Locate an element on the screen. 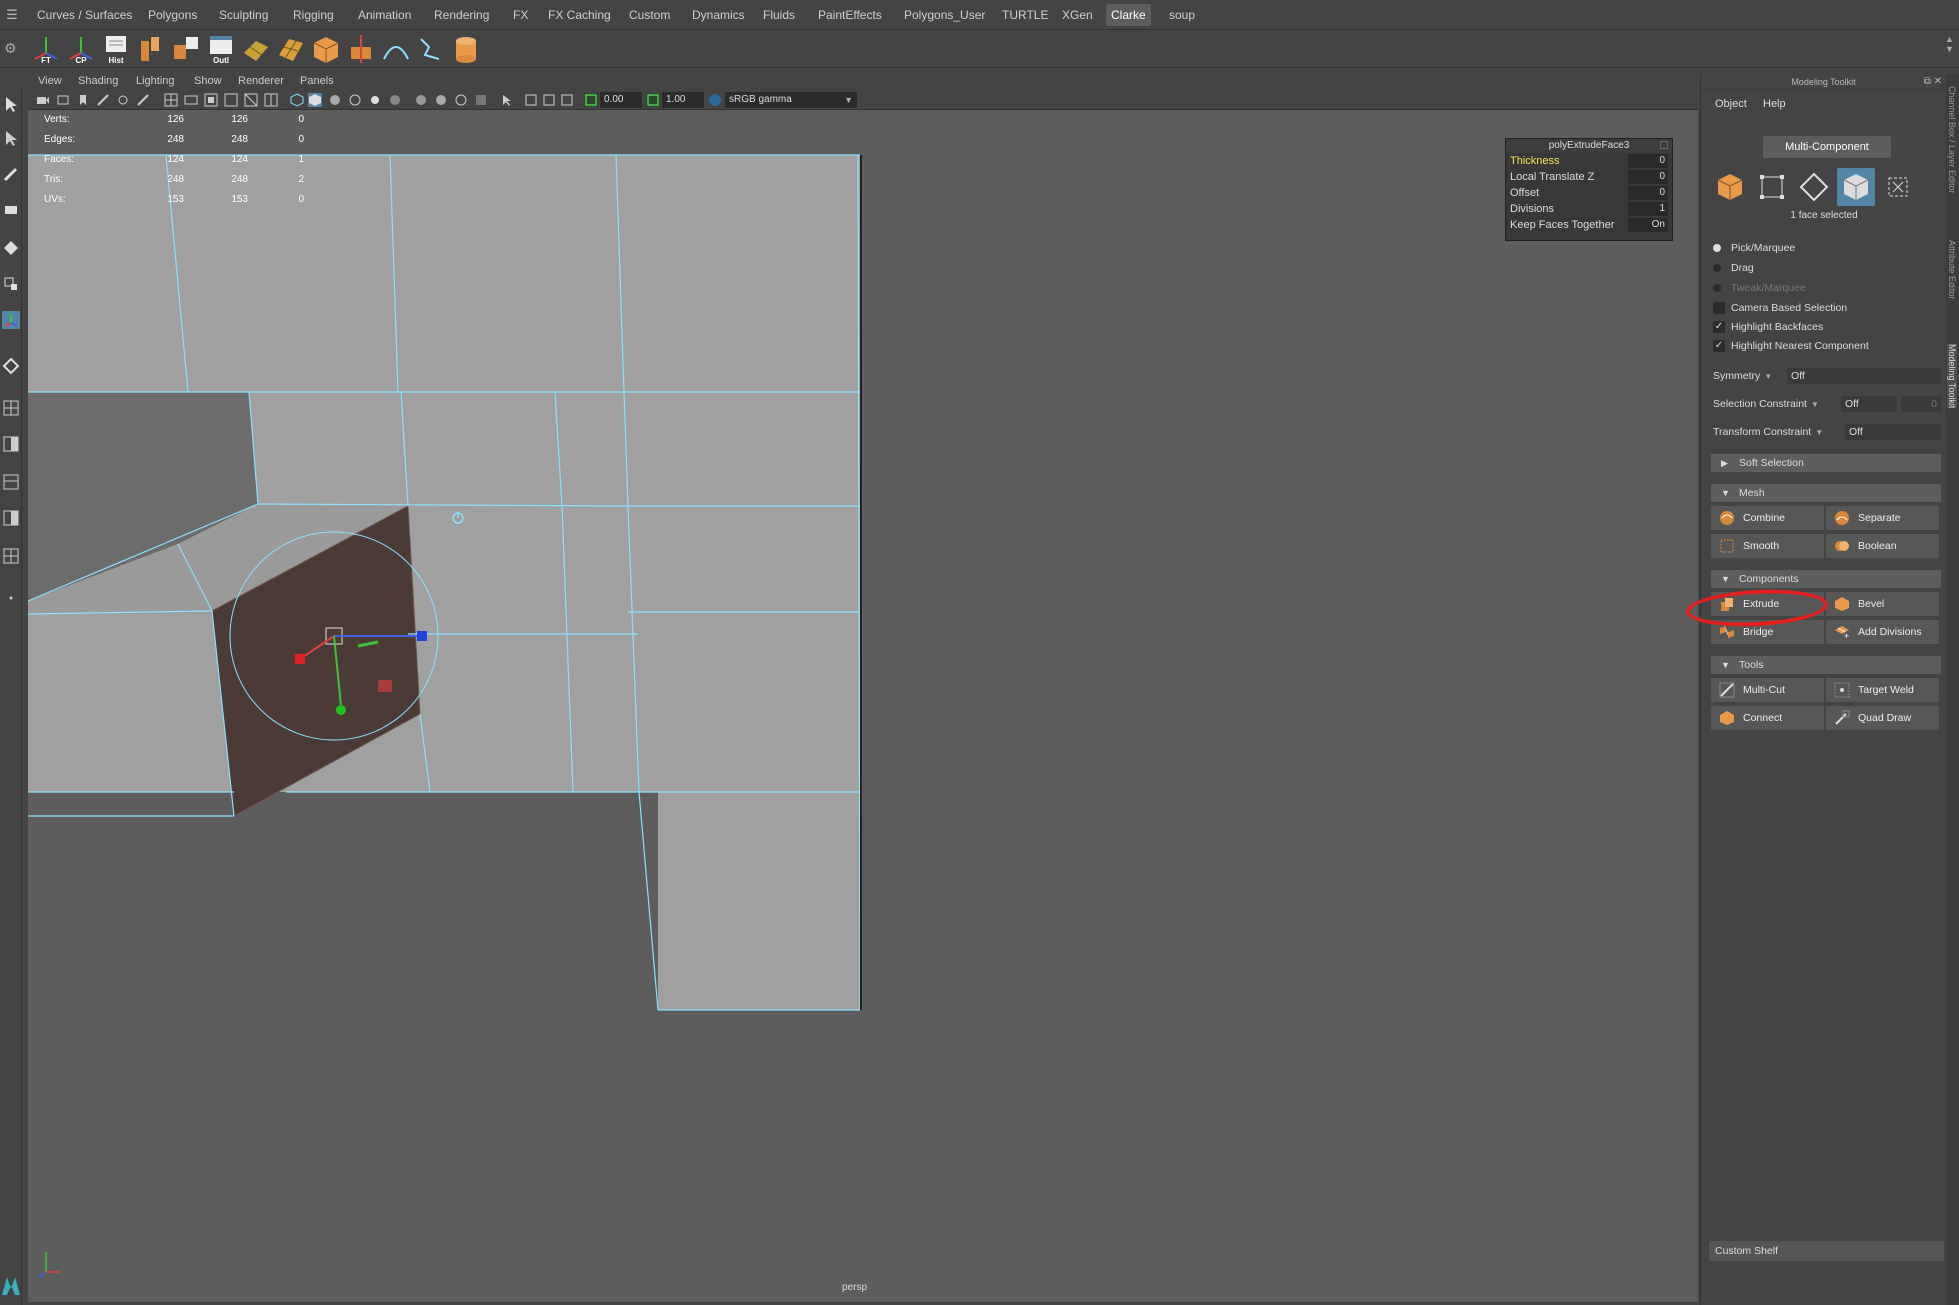 The image size is (1959, 1305). outliner-icon: Outl is located at coordinates (221, 49).